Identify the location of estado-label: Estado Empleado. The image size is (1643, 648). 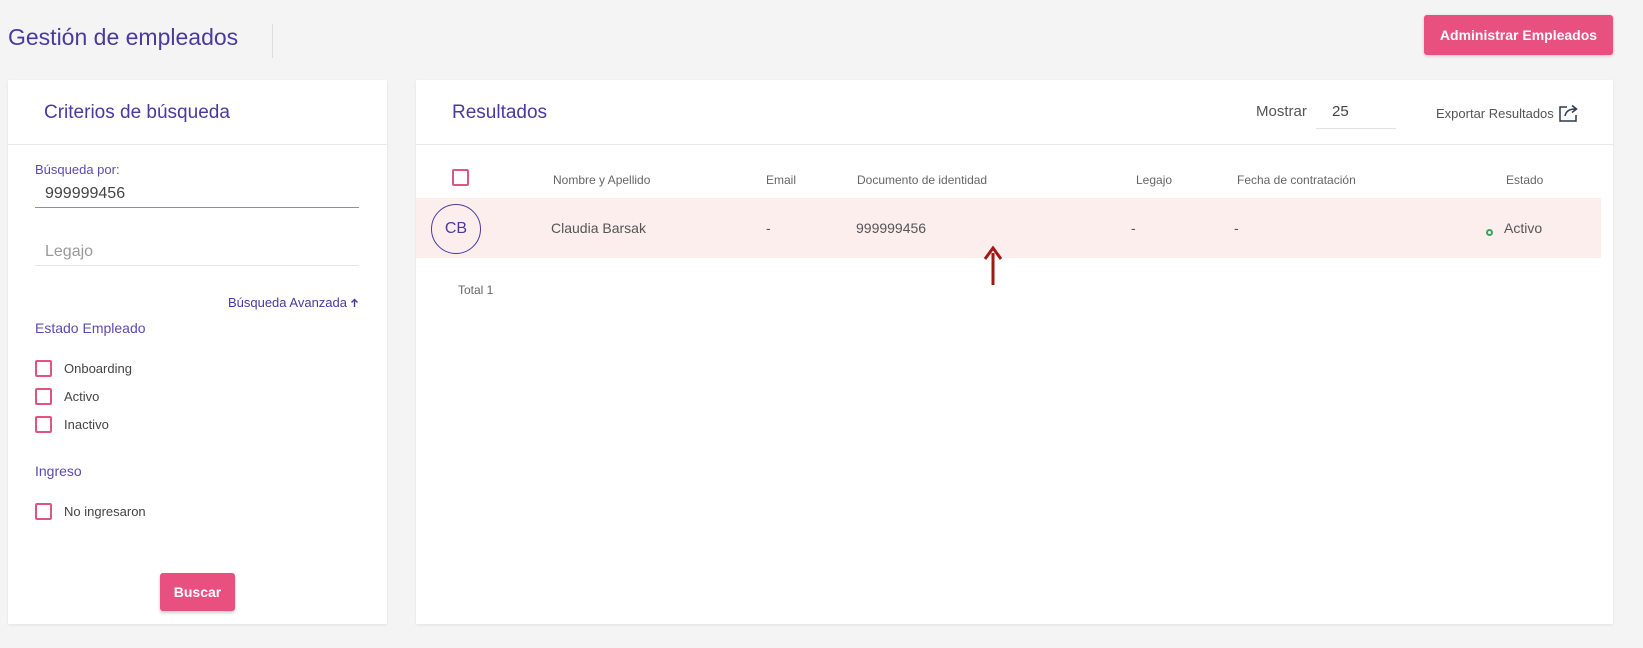
(90, 328).